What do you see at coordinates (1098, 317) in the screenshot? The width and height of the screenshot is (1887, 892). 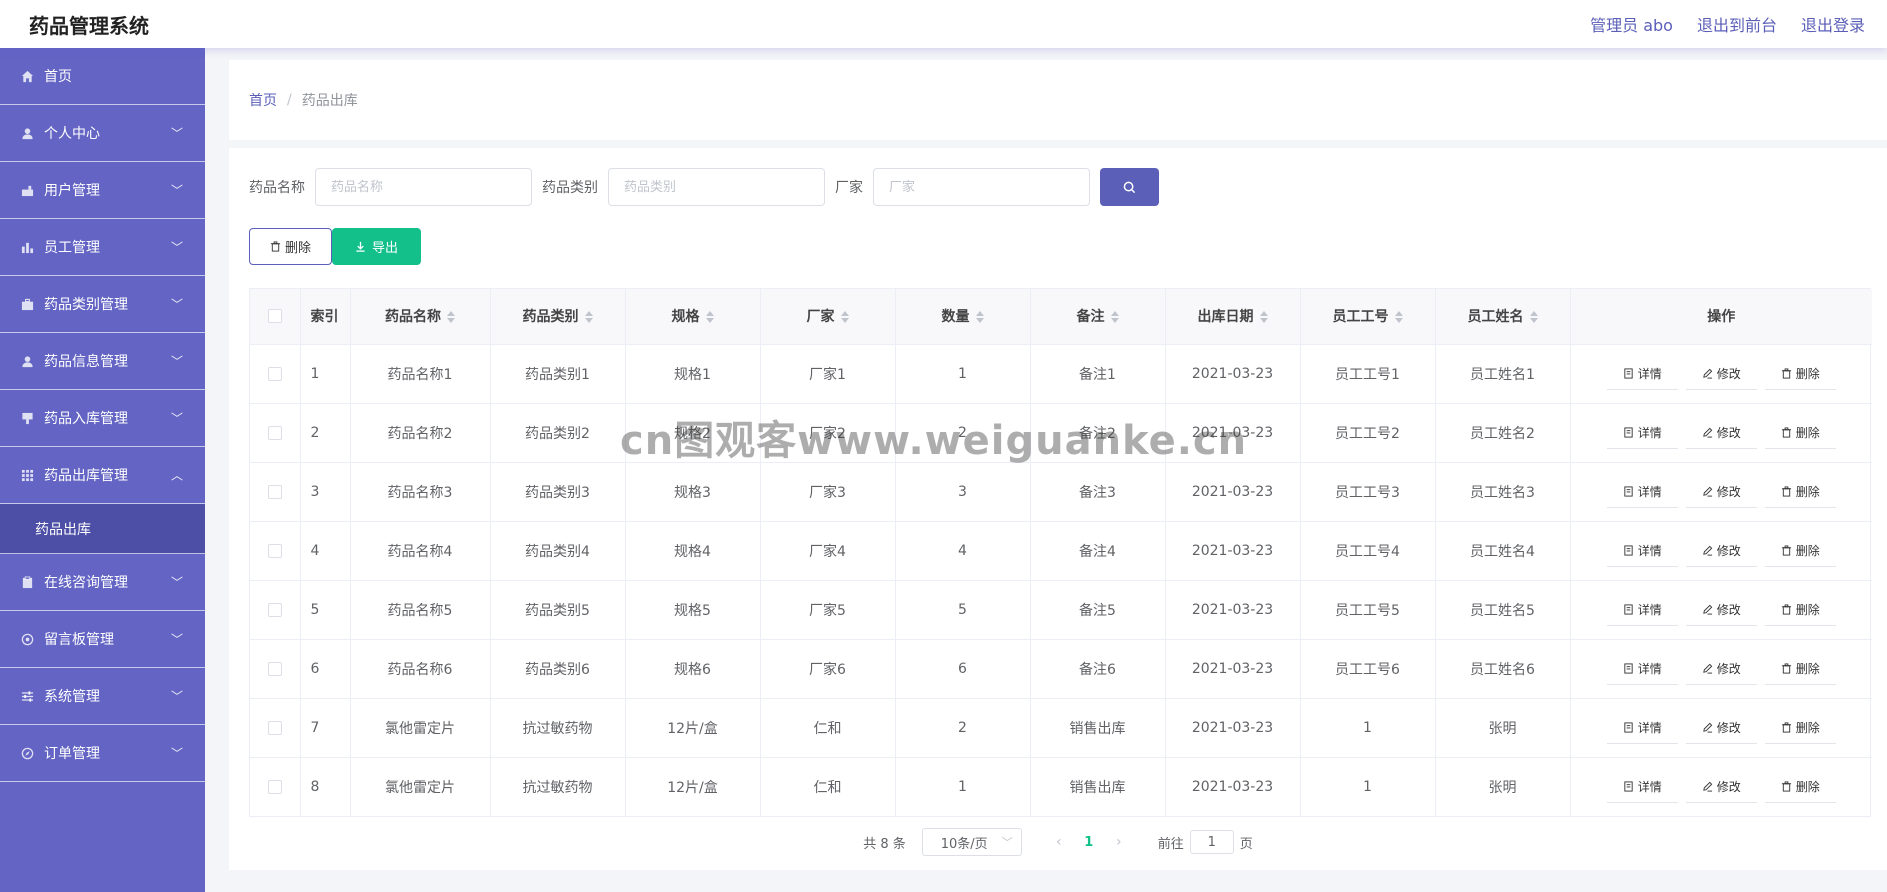 I see `column-header-remark: 备注` at bounding box center [1098, 317].